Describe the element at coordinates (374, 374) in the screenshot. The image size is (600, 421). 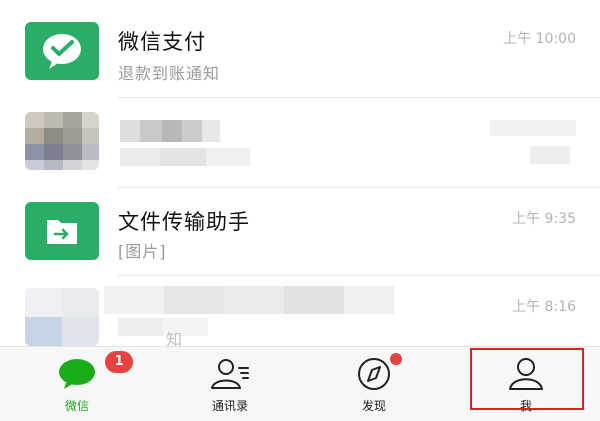
I see `compass-icon` at that location.